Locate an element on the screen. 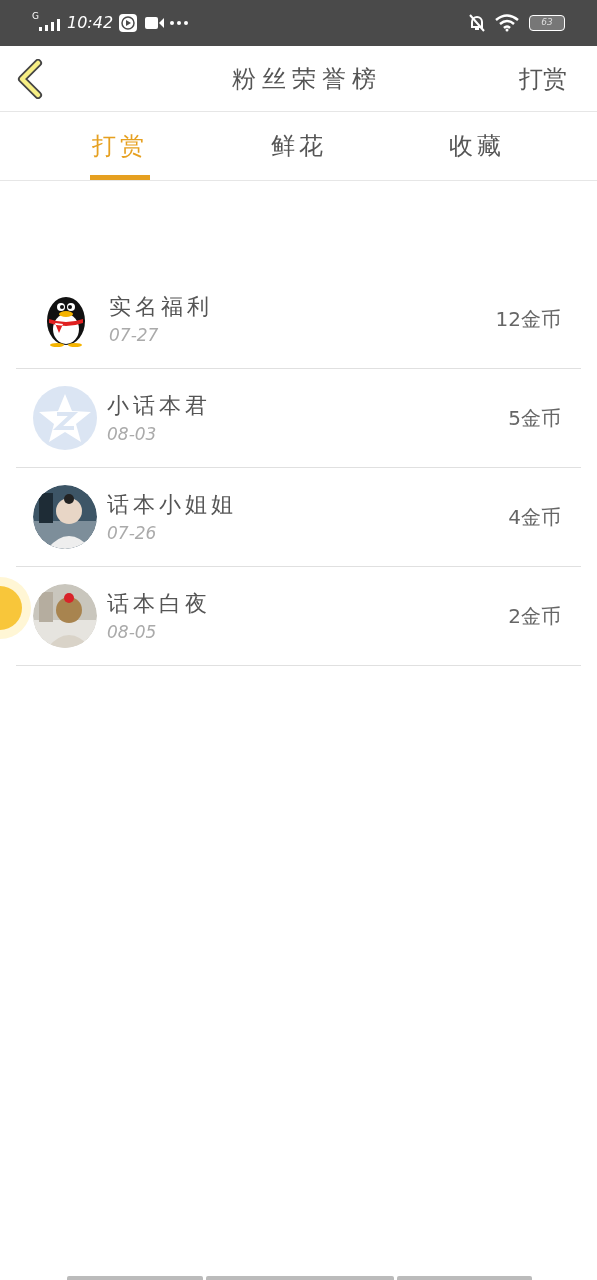 The height and width of the screenshot is (1280, 597). coin-amount: 4金币 is located at coordinates (534, 517).